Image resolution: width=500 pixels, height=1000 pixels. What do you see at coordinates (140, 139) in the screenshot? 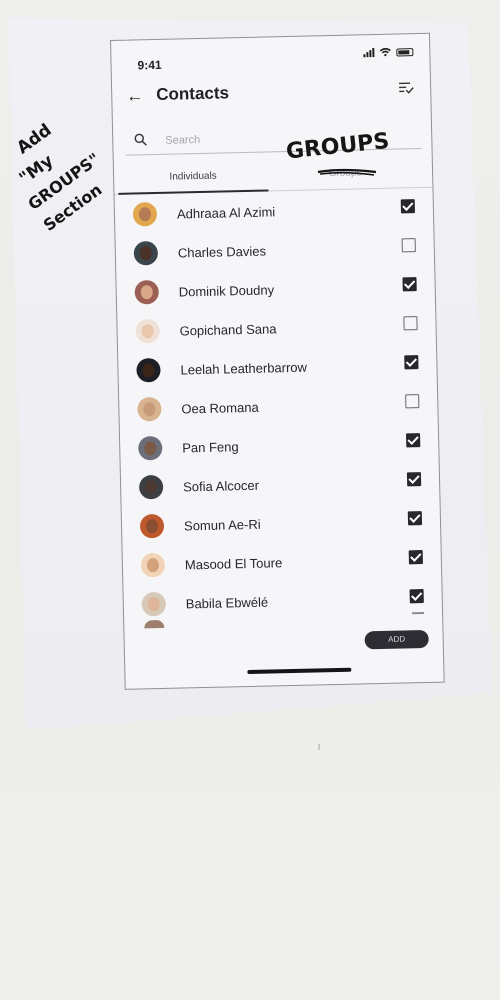
I see `search-icon` at bounding box center [140, 139].